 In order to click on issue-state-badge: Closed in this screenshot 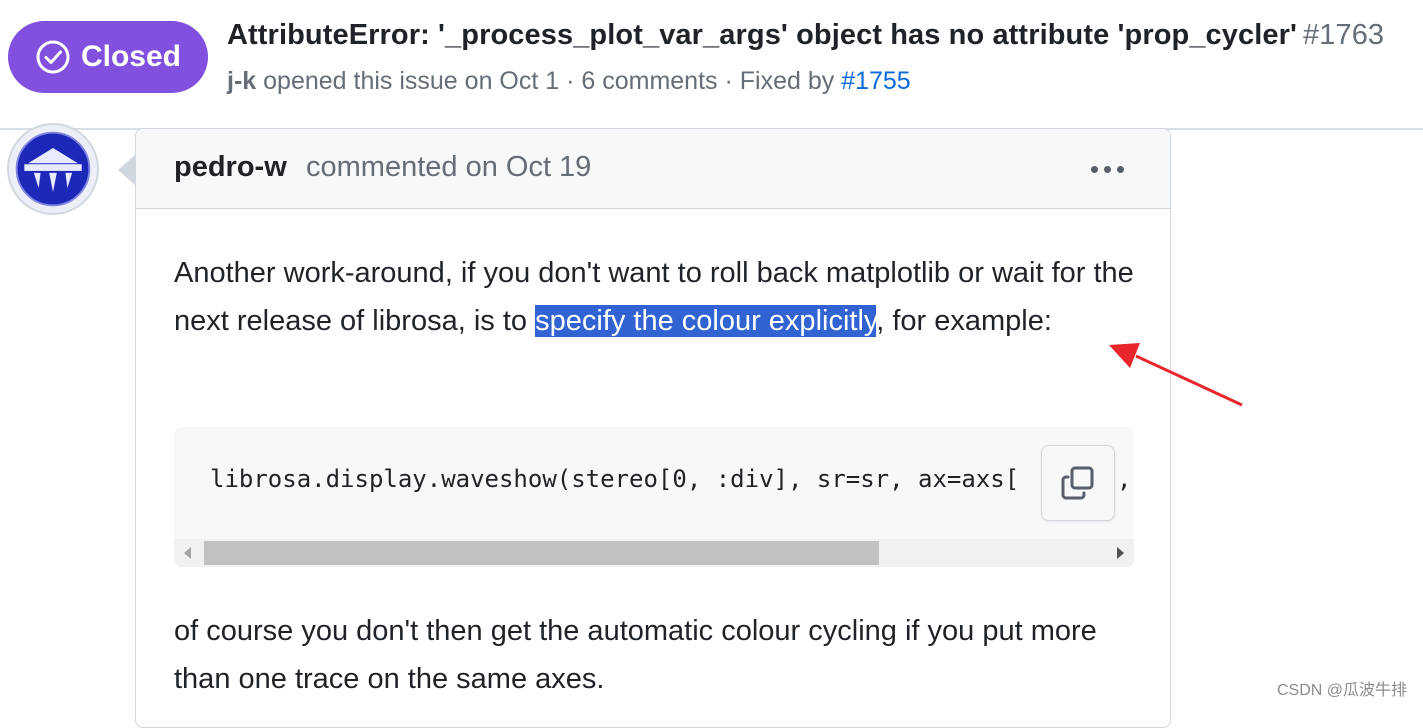, I will do `click(108, 57)`.